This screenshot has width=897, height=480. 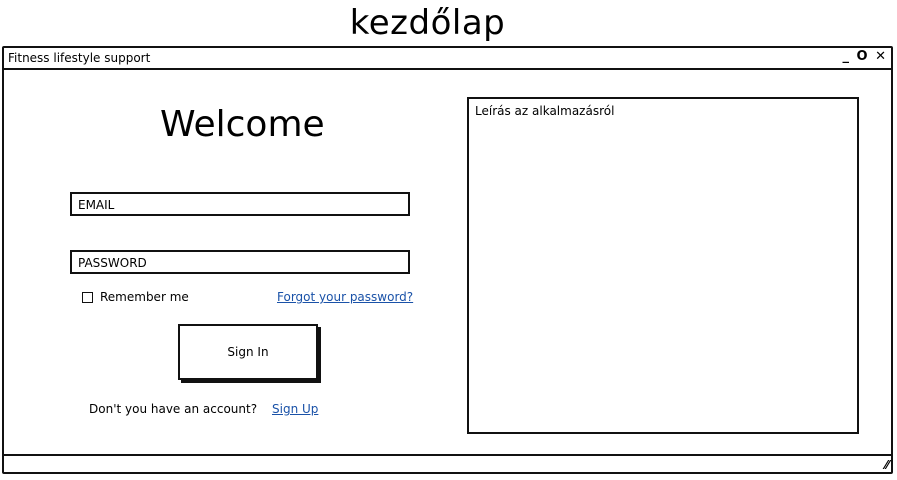 I want to click on sign-in-button: Sign In, so click(x=248, y=352).